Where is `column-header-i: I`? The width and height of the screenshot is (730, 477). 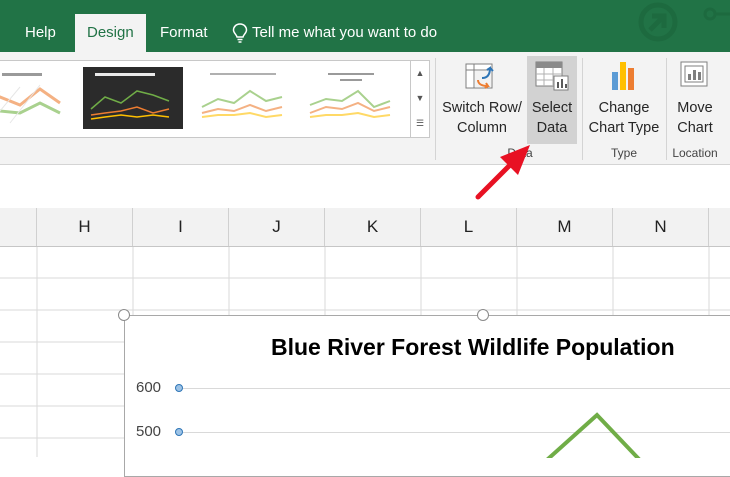
column-header-i: I is located at coordinates (181, 227).